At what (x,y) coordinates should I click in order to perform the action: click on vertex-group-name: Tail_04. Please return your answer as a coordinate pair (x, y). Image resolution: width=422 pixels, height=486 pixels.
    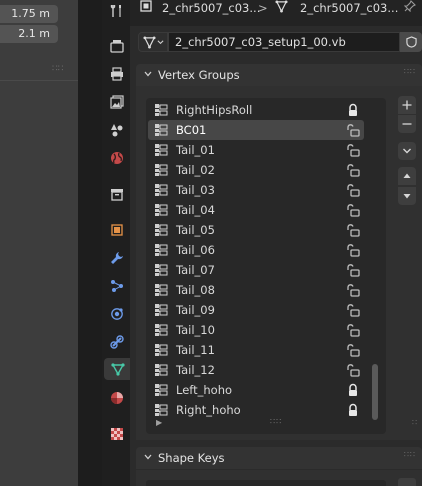
    Looking at the image, I should click on (195, 210).